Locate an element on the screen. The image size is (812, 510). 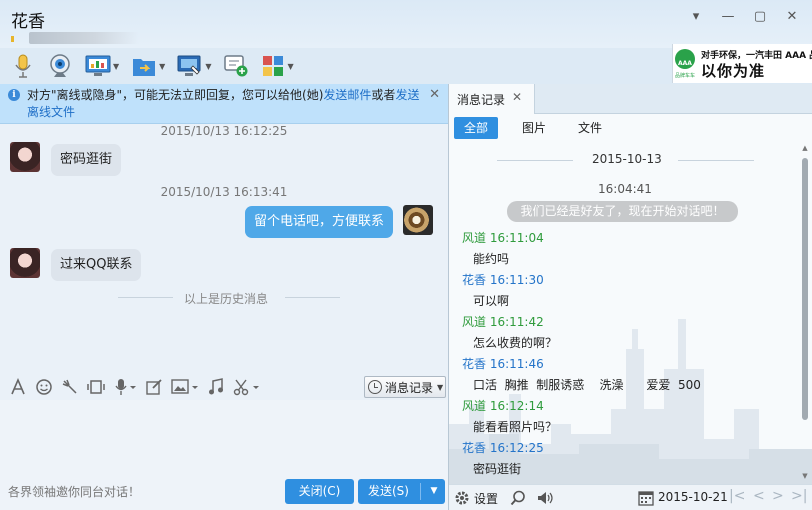
history-scrollbar: ▲ ▼ is located at coordinates (805, 312).